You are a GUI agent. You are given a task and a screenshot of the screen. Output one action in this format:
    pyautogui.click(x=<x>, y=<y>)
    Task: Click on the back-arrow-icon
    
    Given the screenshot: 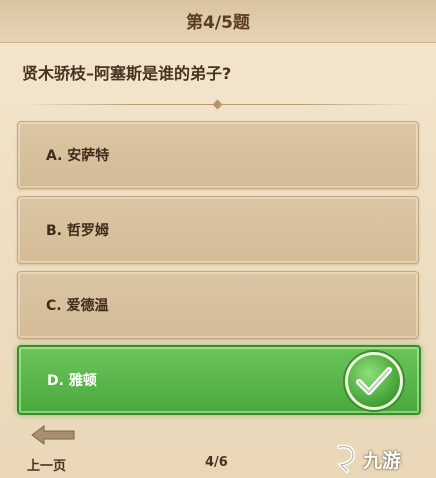 What is the action you would take?
    pyautogui.click(x=53, y=435)
    